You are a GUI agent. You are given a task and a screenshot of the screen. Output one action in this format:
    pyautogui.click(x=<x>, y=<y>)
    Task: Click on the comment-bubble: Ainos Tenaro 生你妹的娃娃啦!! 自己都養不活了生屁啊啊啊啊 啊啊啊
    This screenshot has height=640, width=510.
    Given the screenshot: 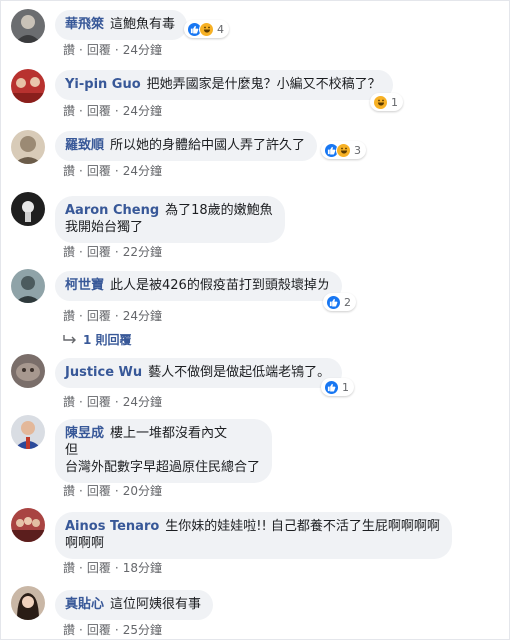 What is the action you would take?
    pyautogui.click(x=253, y=535)
    